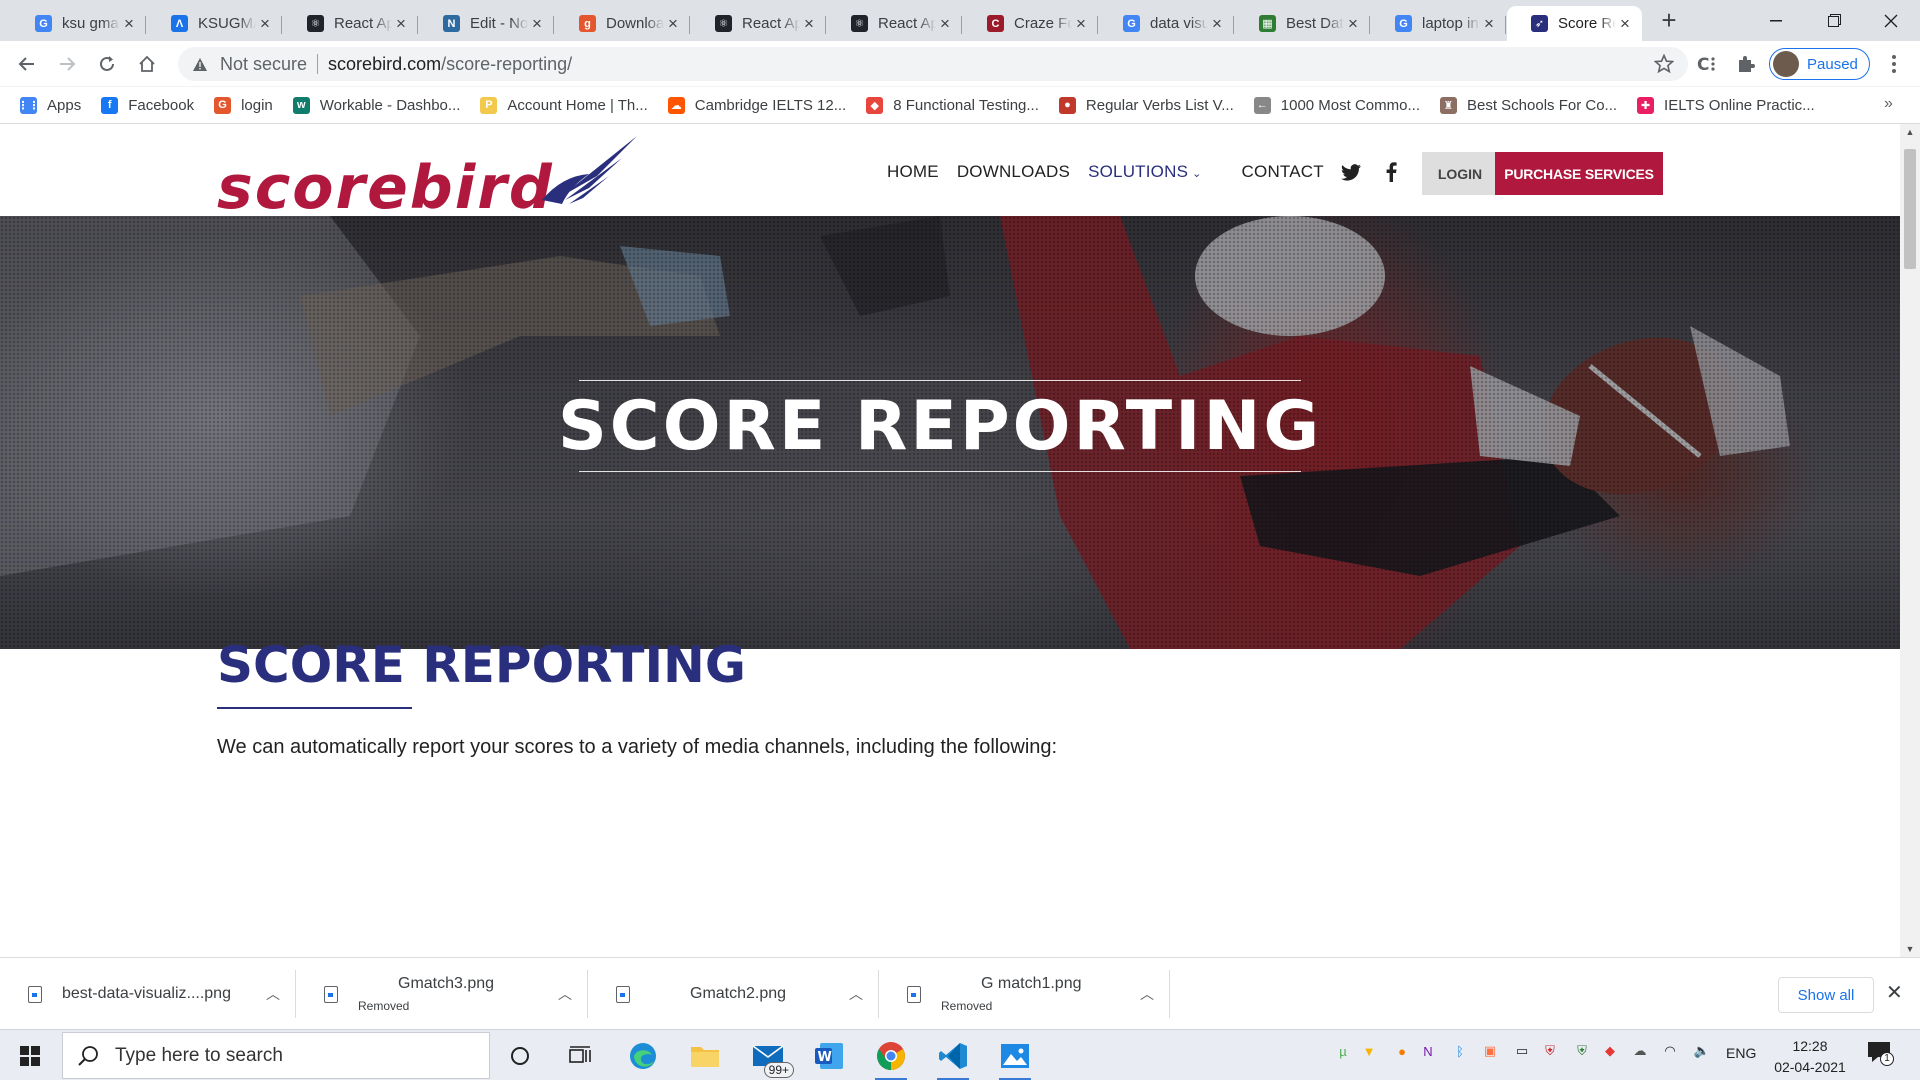 The image size is (1920, 1080). What do you see at coordinates (1302, 23) in the screenshot?
I see `browser-tab: ▦ Best Data×` at bounding box center [1302, 23].